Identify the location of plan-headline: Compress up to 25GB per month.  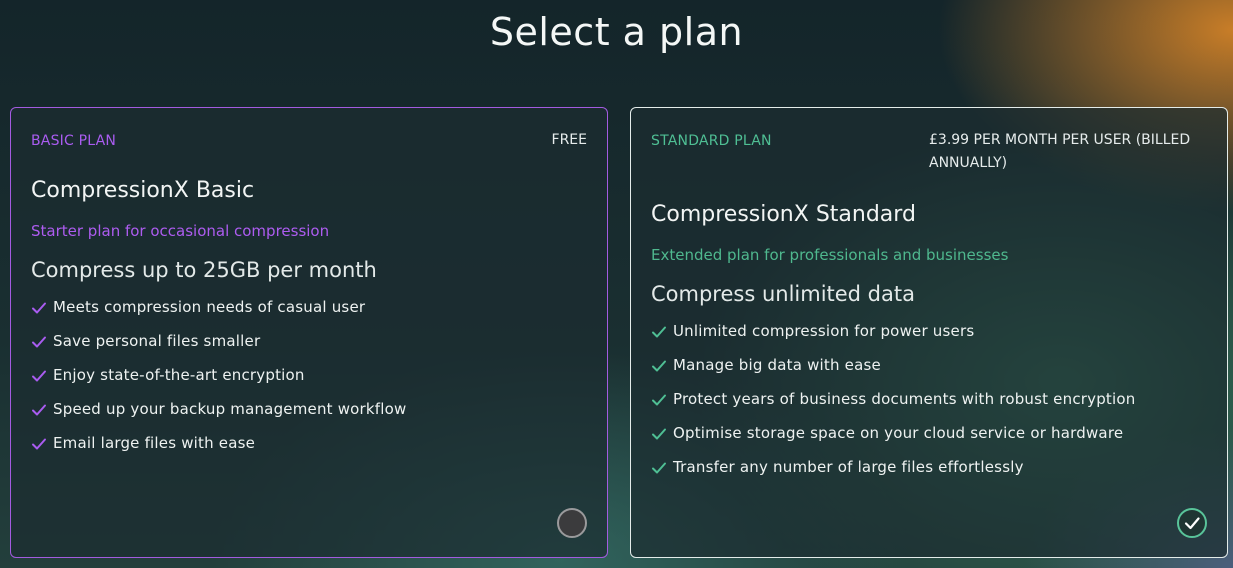
(204, 270).